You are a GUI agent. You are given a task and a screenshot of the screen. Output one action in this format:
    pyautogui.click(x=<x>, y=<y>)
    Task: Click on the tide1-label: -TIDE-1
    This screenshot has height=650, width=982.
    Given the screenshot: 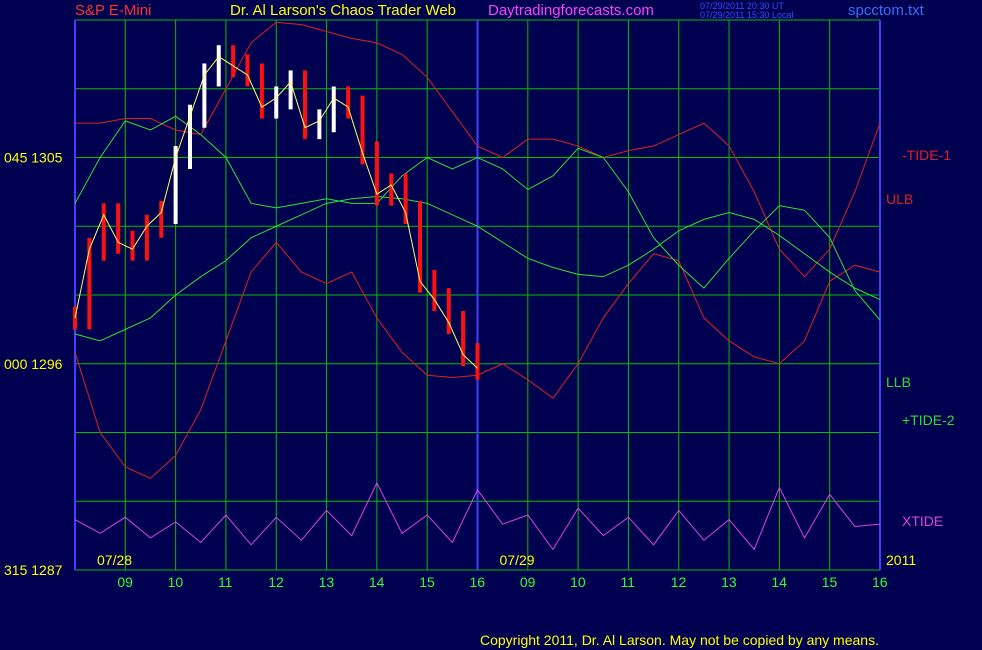 What is the action you would take?
    pyautogui.click(x=926, y=155)
    